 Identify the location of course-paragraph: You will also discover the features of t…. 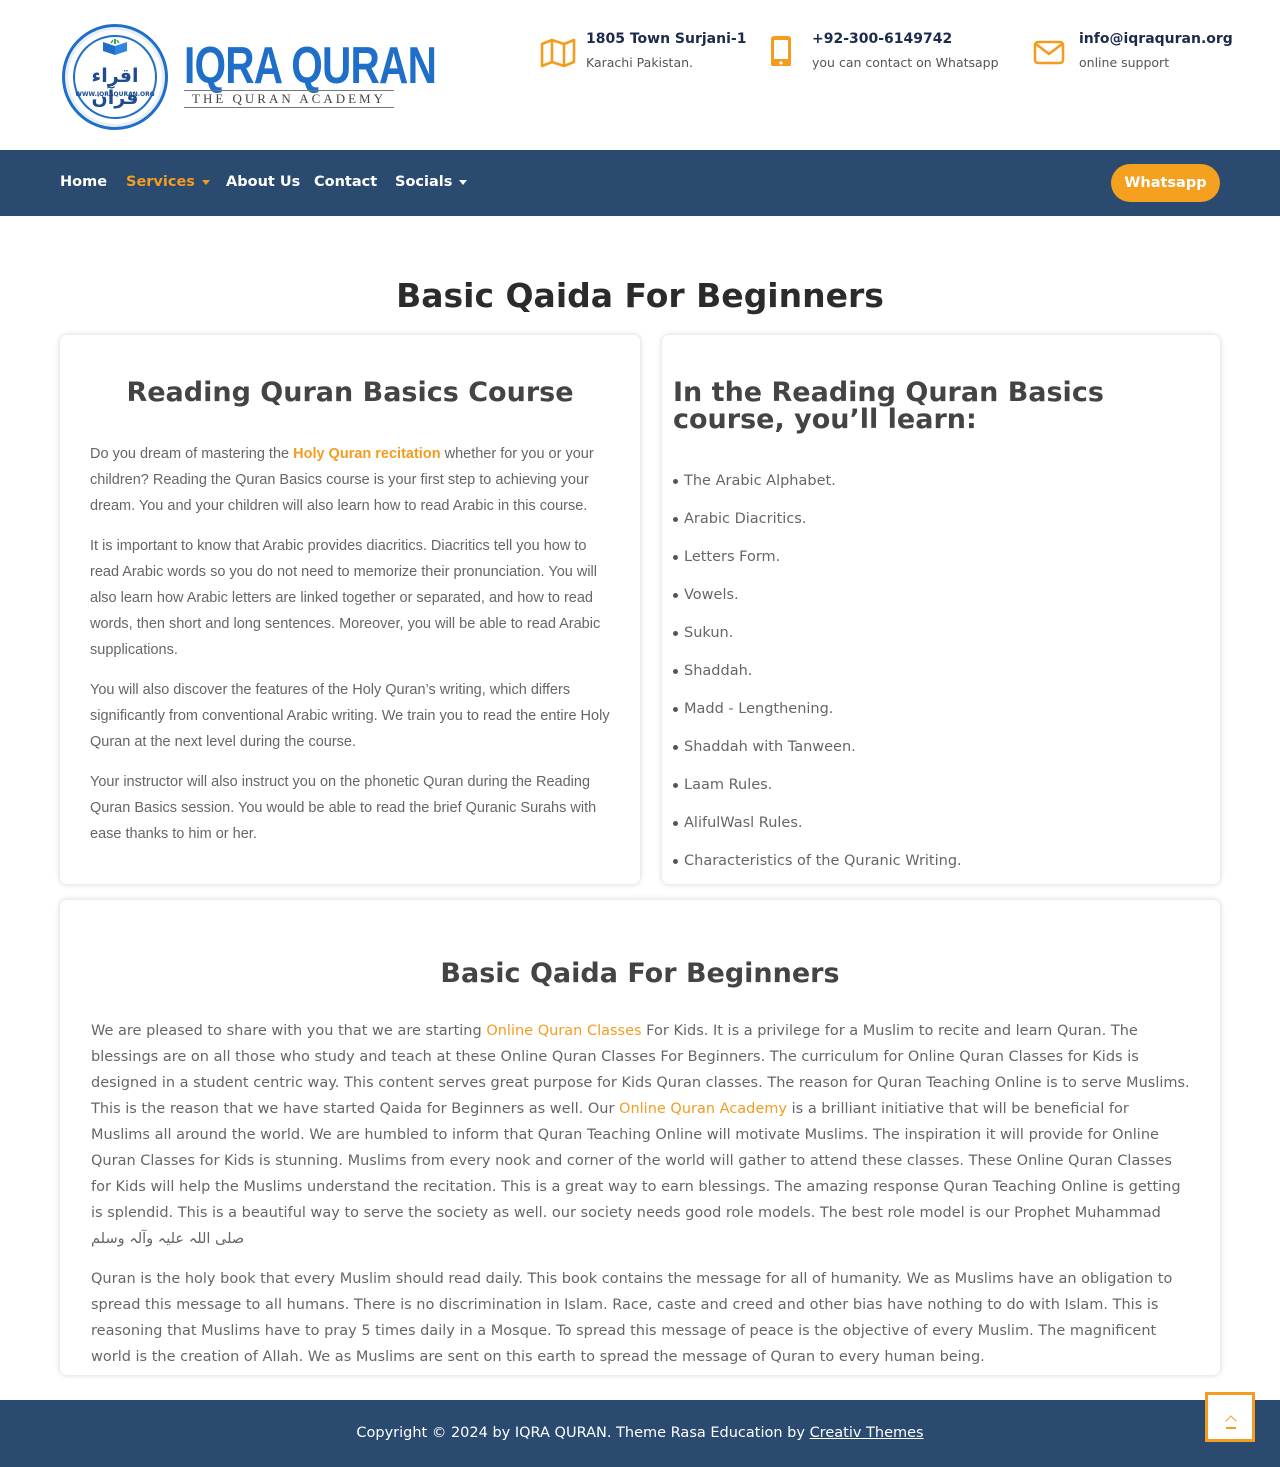
(350, 716).